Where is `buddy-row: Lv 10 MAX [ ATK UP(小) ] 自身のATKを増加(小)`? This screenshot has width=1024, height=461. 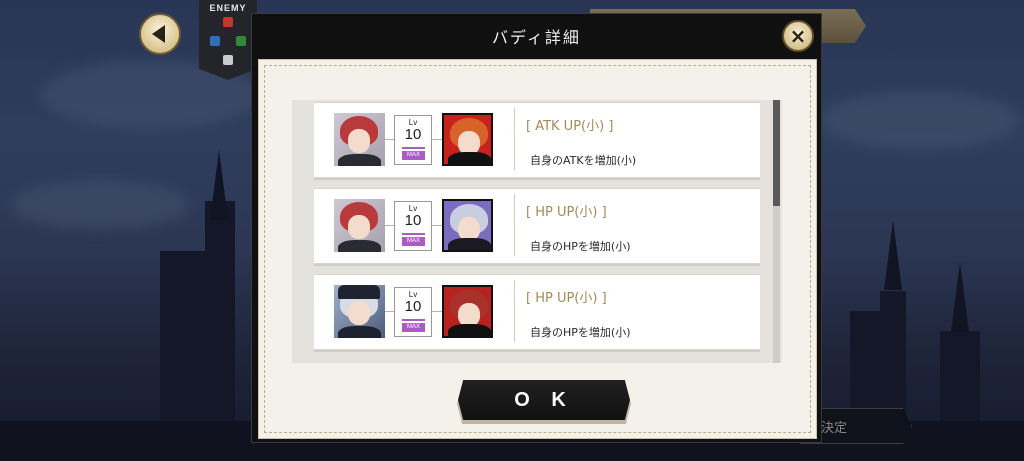
buddy-row: Lv 10 MAX [ ATK UP(小) ] 自身のATKを増加(小) is located at coordinates (537, 140).